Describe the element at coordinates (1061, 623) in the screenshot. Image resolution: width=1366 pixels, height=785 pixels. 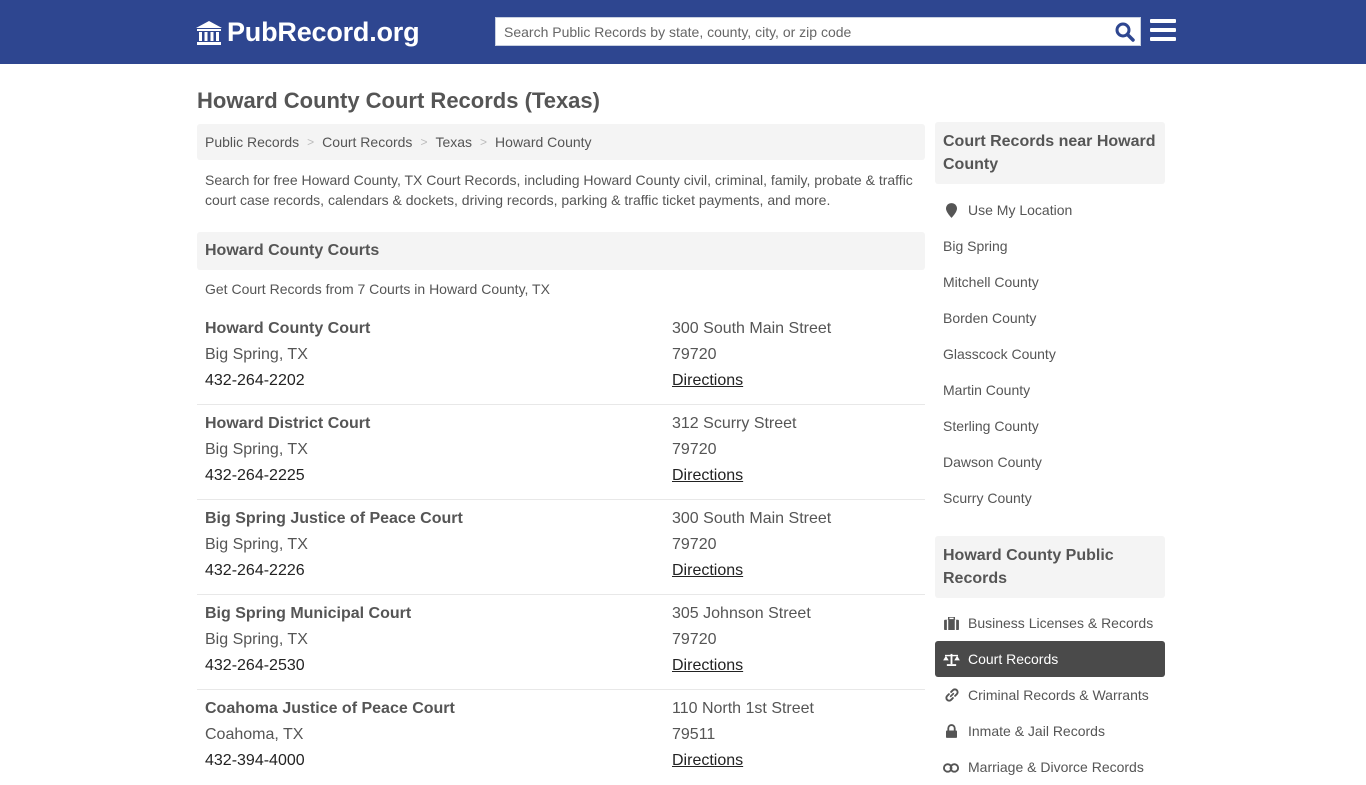
I see `public-record-label: Business Licenses & Records` at that location.